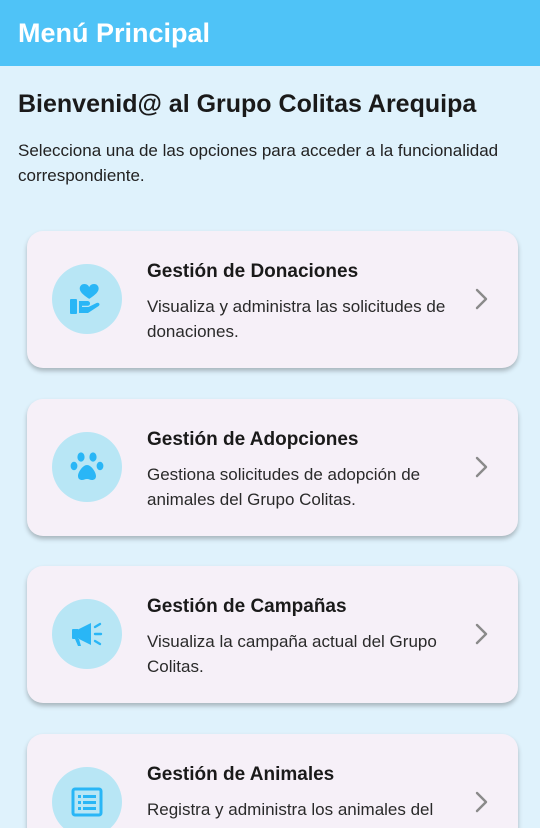  I want to click on card-description: Registra y administra los animales del, so click(290, 809).